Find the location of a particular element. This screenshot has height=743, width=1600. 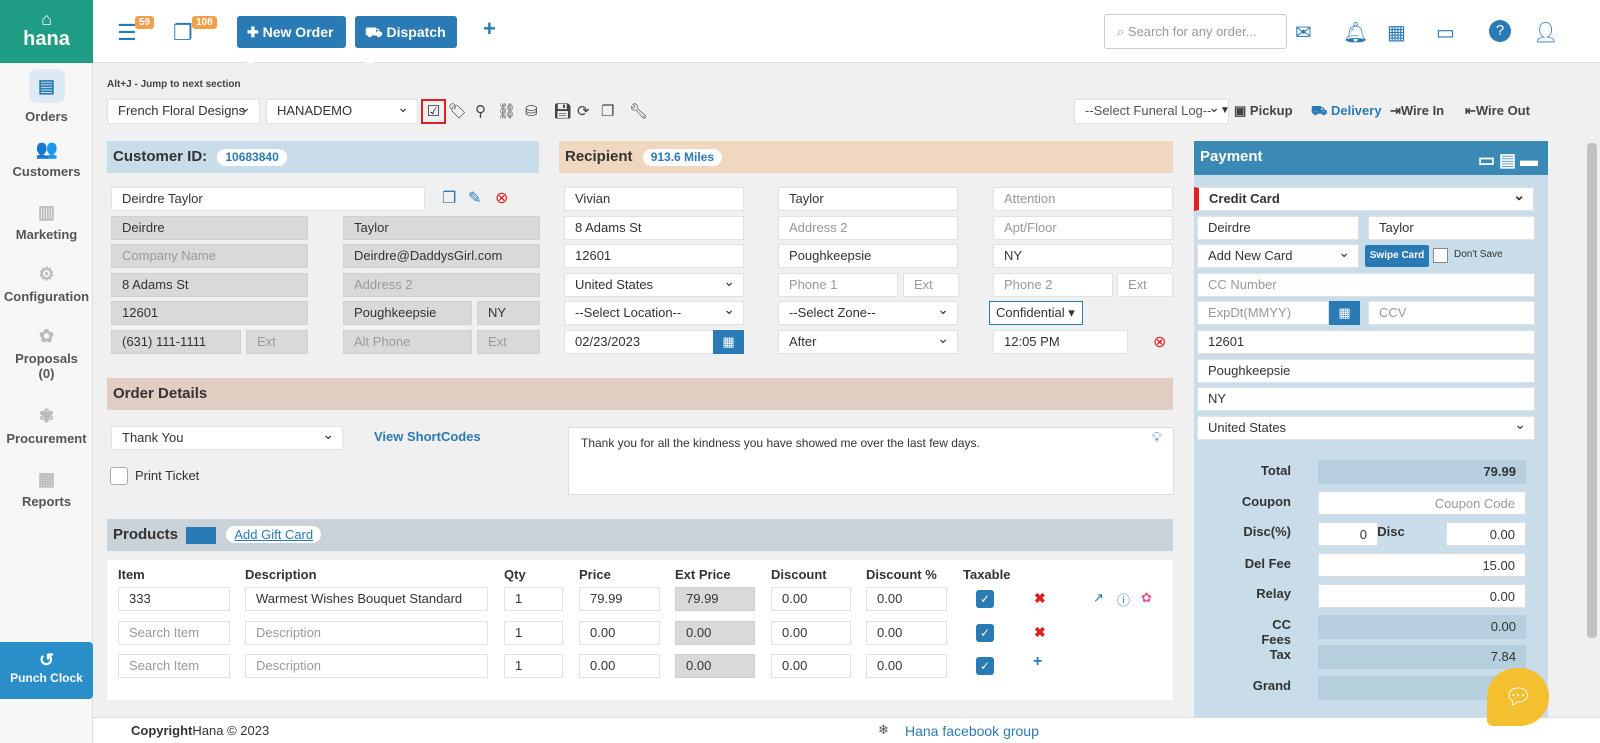

payment-first-name: Deirdre is located at coordinates (1278, 228).